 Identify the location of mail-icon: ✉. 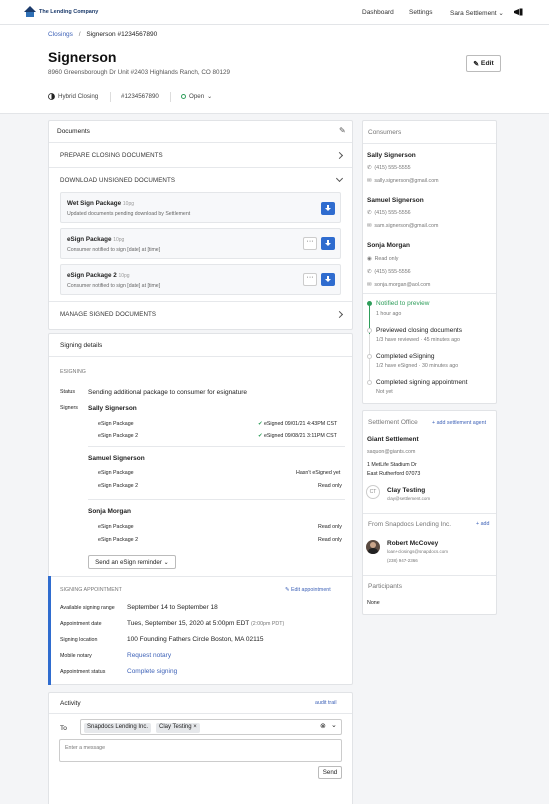
(369, 181).